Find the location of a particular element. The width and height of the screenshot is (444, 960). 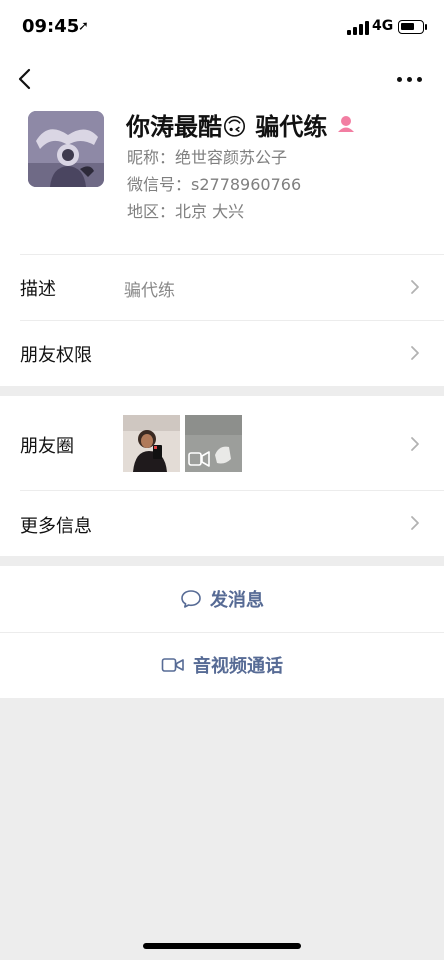

message-bubble-icon is located at coordinates (191, 599).